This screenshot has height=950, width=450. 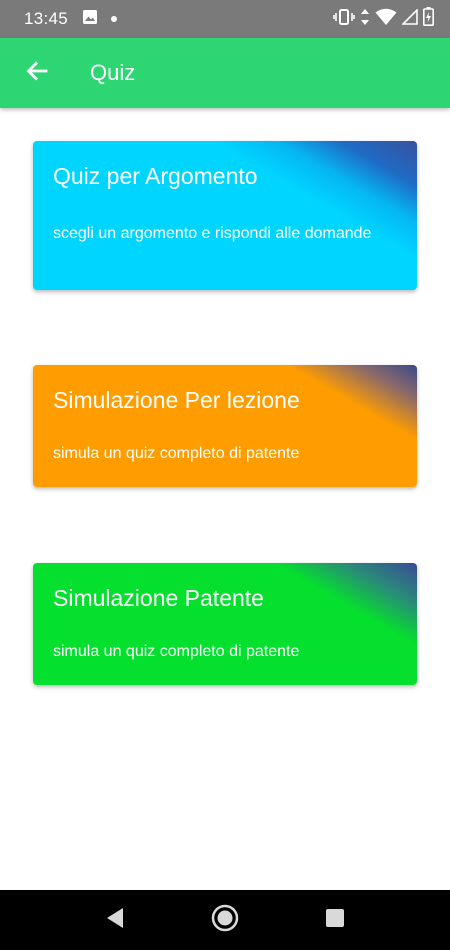 I want to click on arrow-left-icon, so click(x=37, y=73).